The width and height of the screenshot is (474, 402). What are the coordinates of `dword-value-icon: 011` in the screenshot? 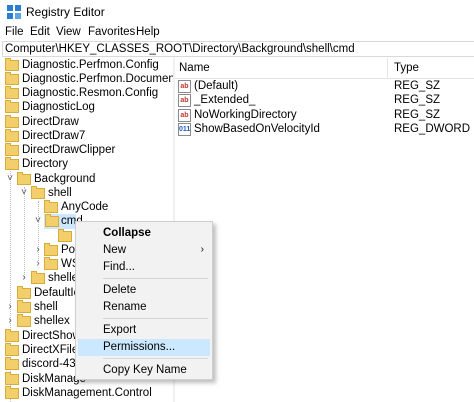 It's located at (184, 129).